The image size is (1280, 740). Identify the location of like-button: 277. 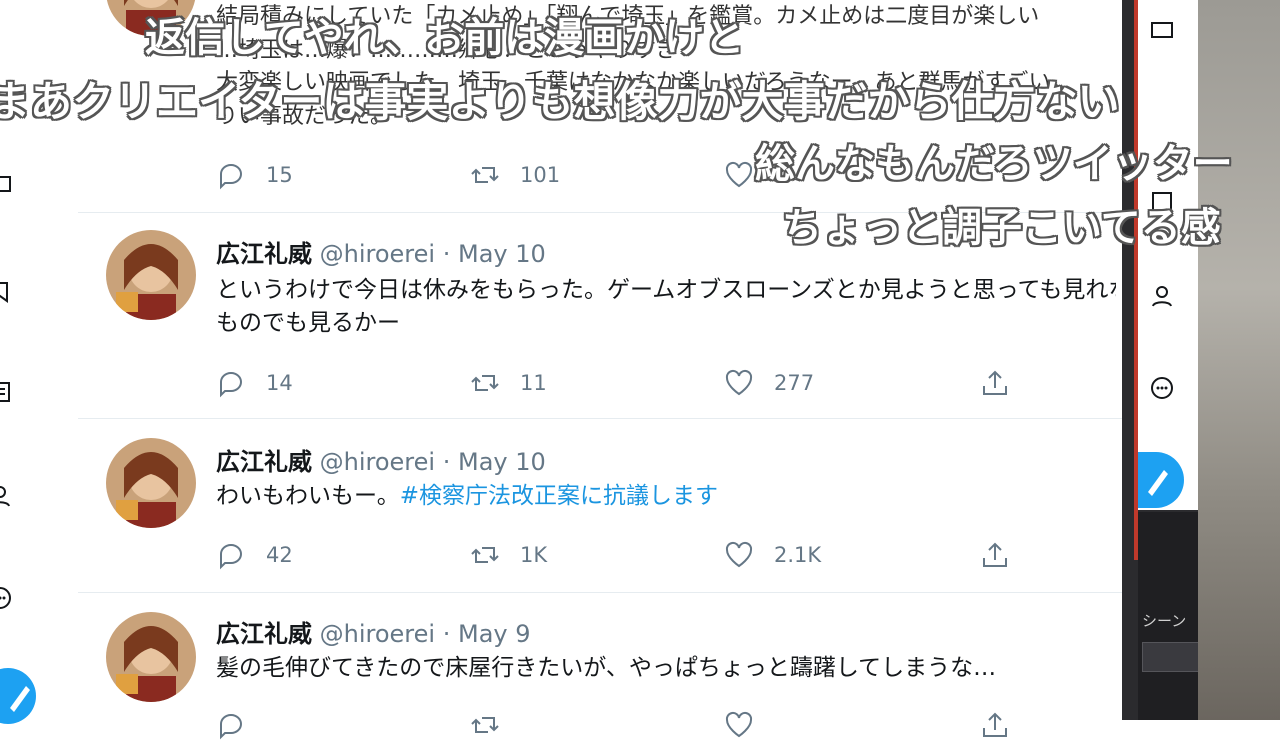
(769, 383).